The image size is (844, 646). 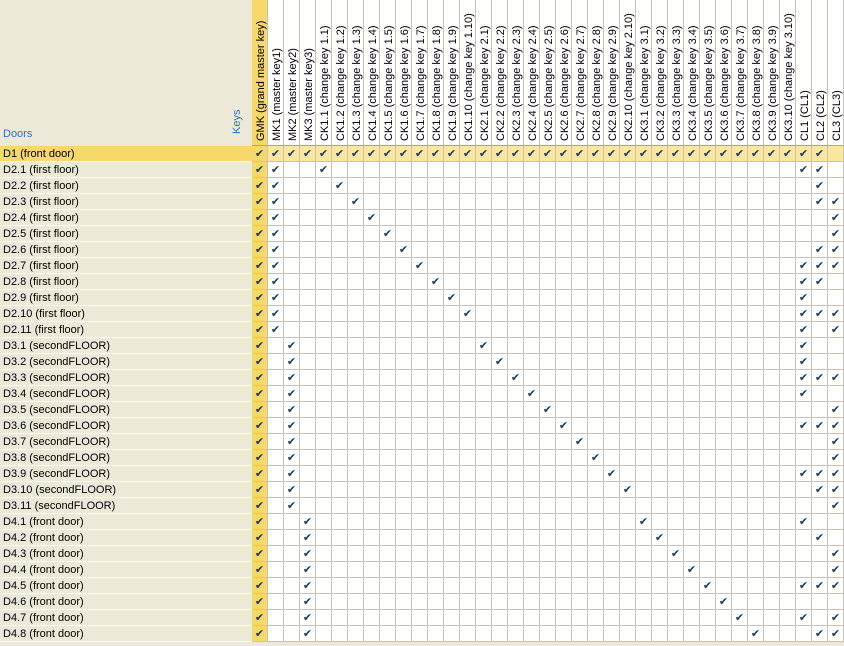 What do you see at coordinates (596, 73) in the screenshot?
I see `key-column-header: CK2.8 (change key 2.8)` at bounding box center [596, 73].